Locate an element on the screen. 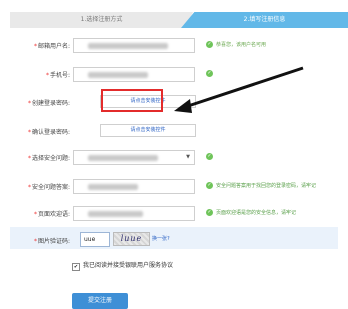 Image resolution: width=348 pixels, height=309 pixels. captcha-image: luue is located at coordinates (131, 239).